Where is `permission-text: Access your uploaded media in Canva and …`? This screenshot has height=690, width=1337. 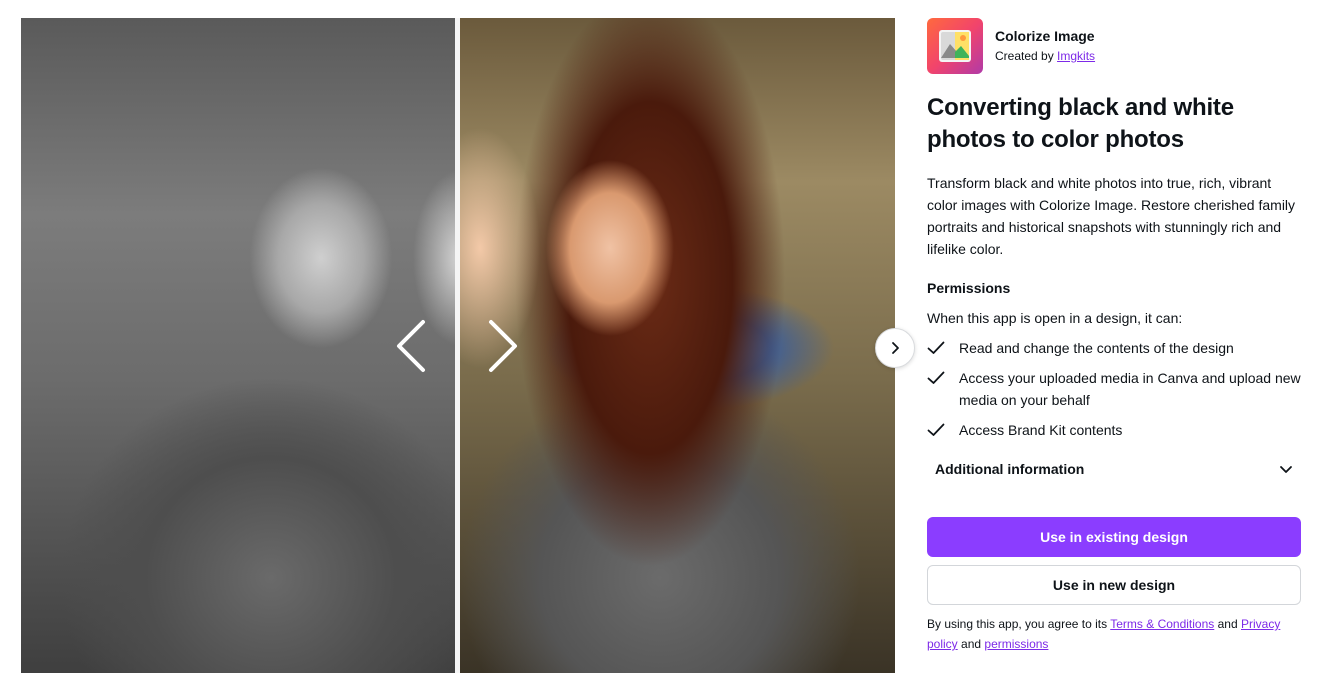 permission-text: Access your uploaded media in Canva and … is located at coordinates (1130, 389).